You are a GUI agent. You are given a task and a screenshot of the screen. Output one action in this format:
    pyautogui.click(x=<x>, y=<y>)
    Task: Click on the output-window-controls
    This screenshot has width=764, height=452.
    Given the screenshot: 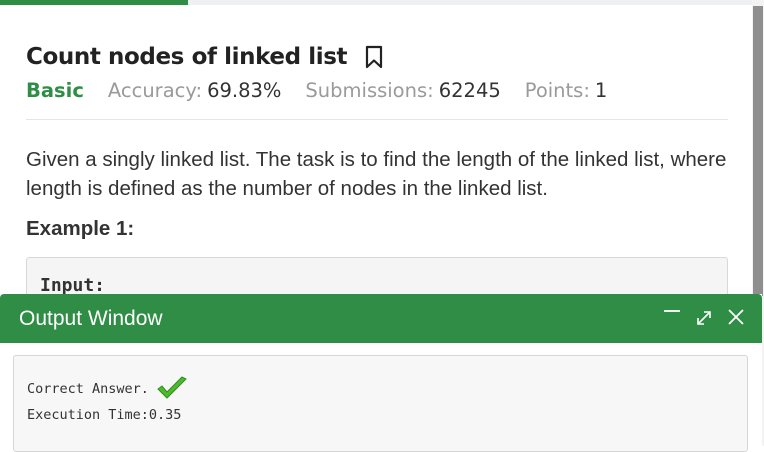 What is the action you would take?
    pyautogui.click(x=704, y=317)
    